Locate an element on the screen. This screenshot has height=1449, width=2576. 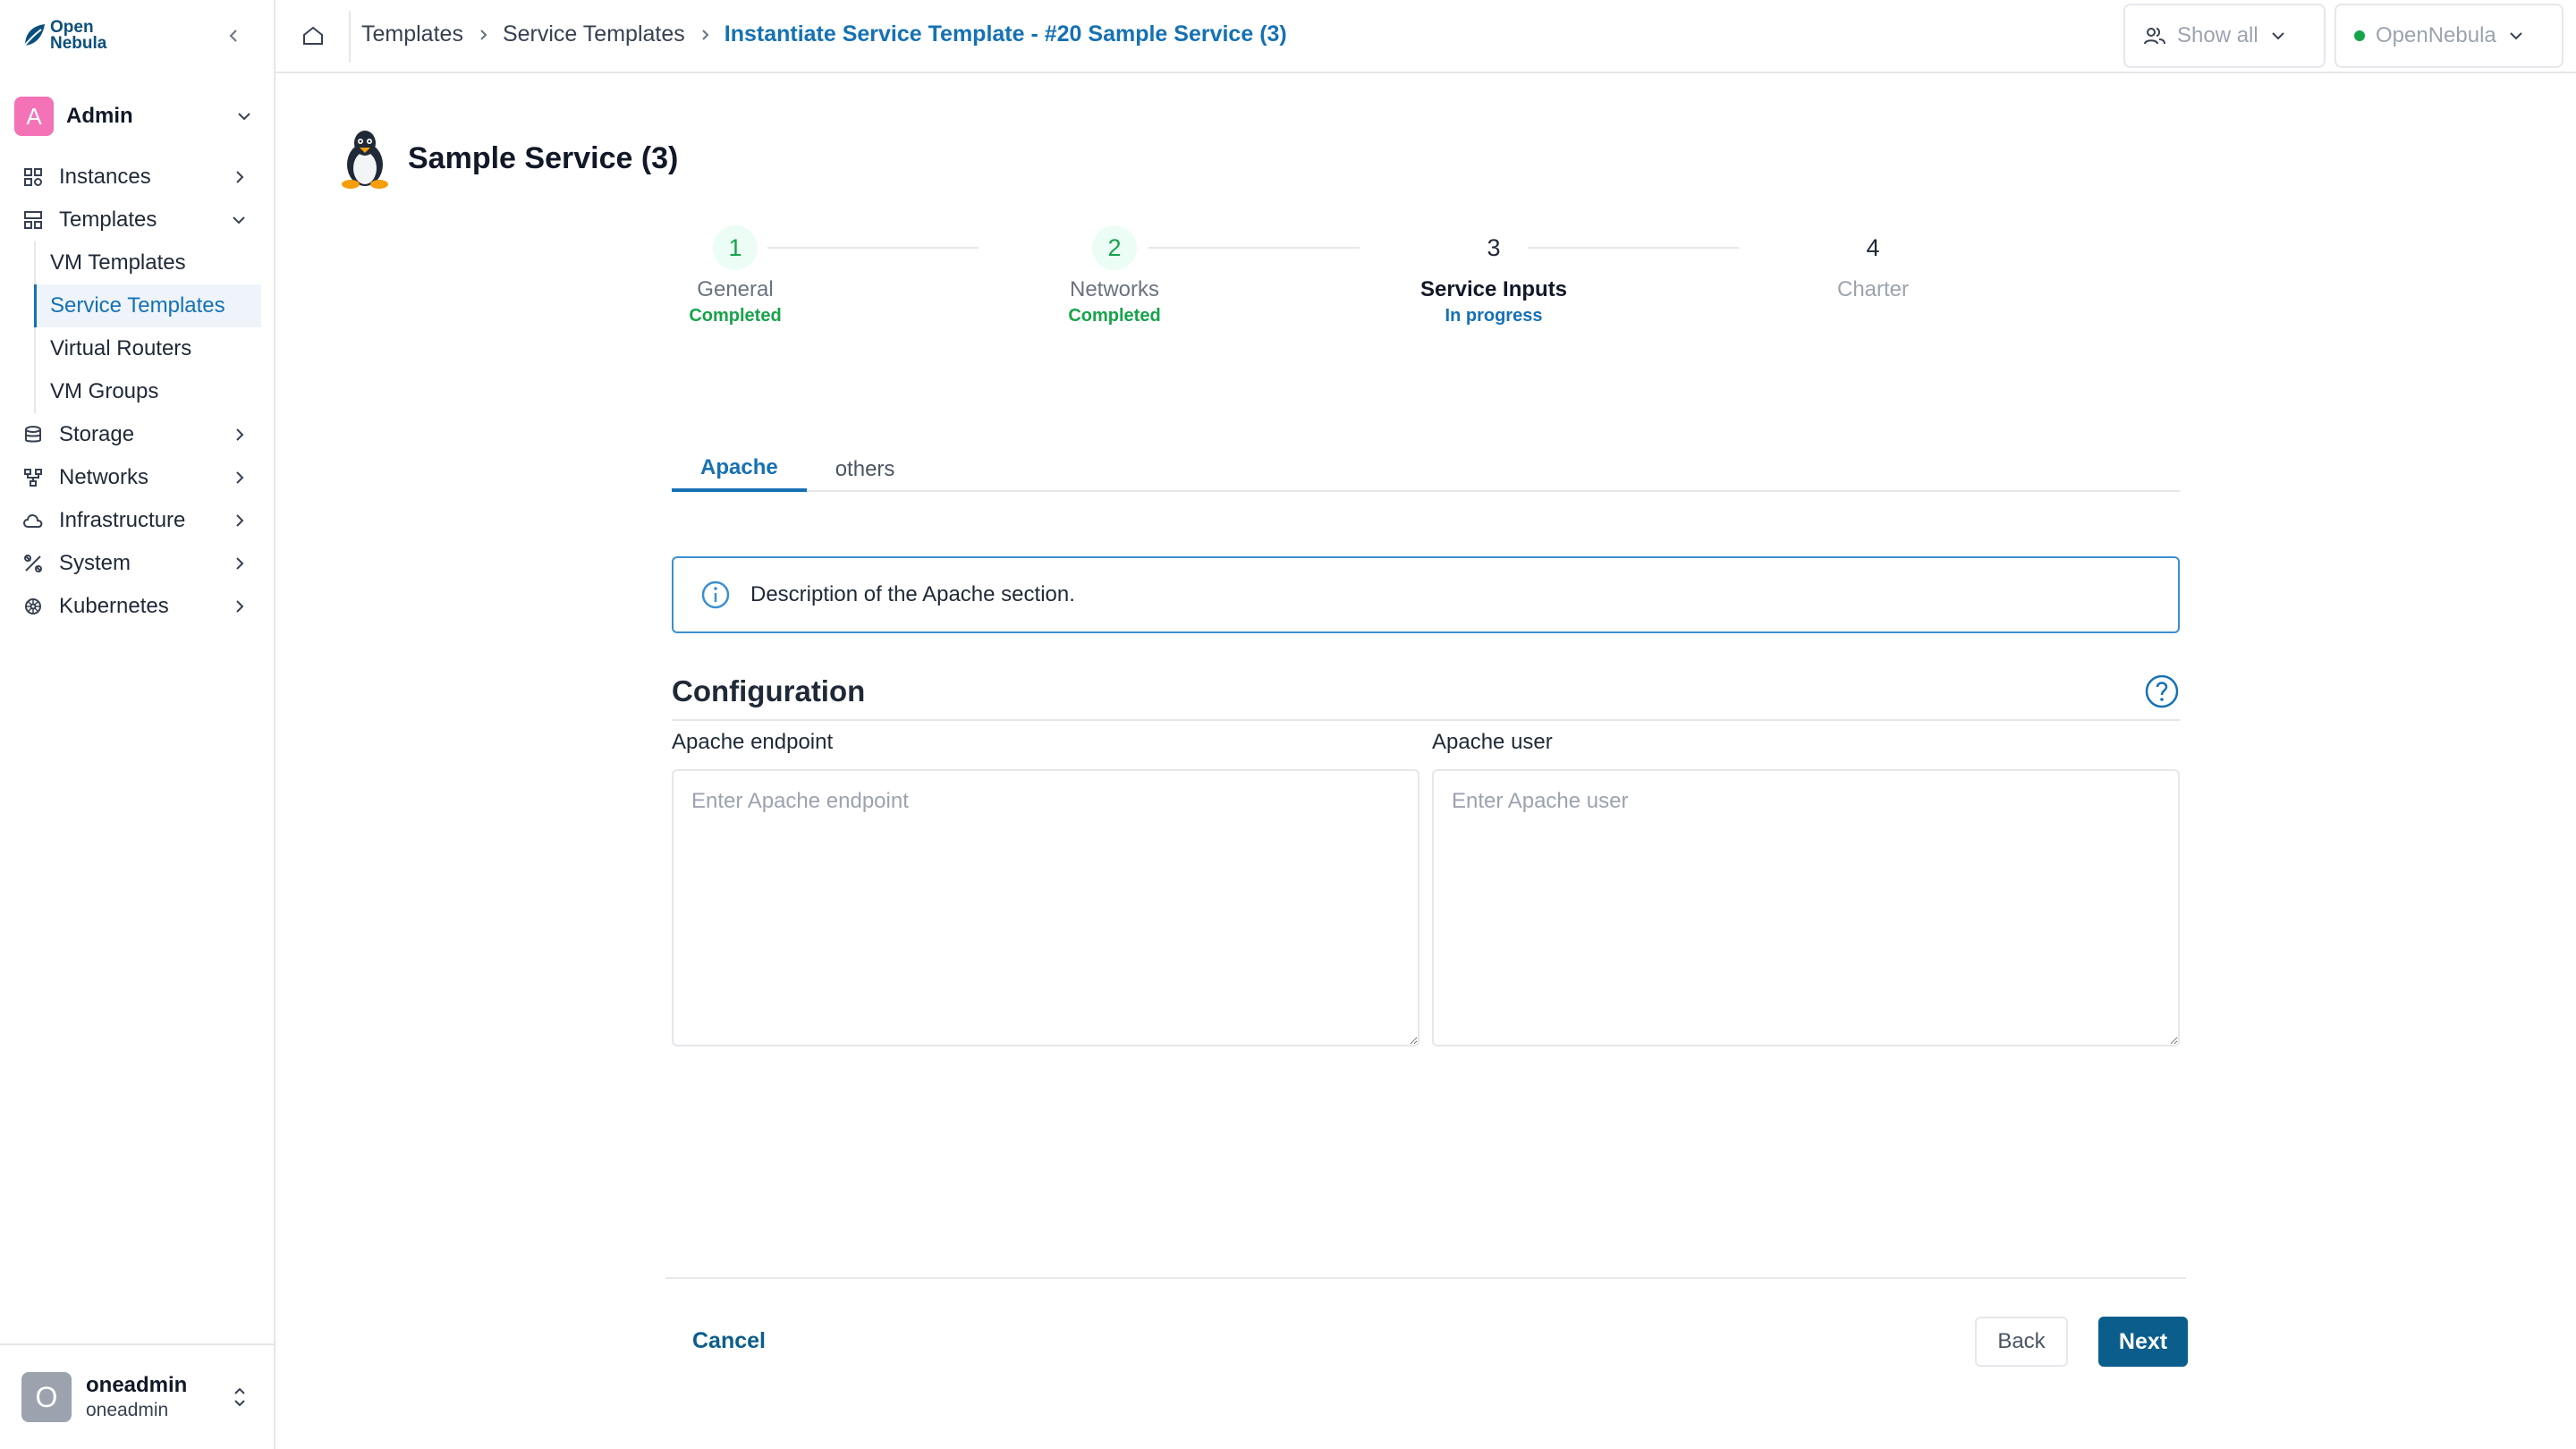
step-networks: 2 Networks Completed is located at coordinates (1114, 275).